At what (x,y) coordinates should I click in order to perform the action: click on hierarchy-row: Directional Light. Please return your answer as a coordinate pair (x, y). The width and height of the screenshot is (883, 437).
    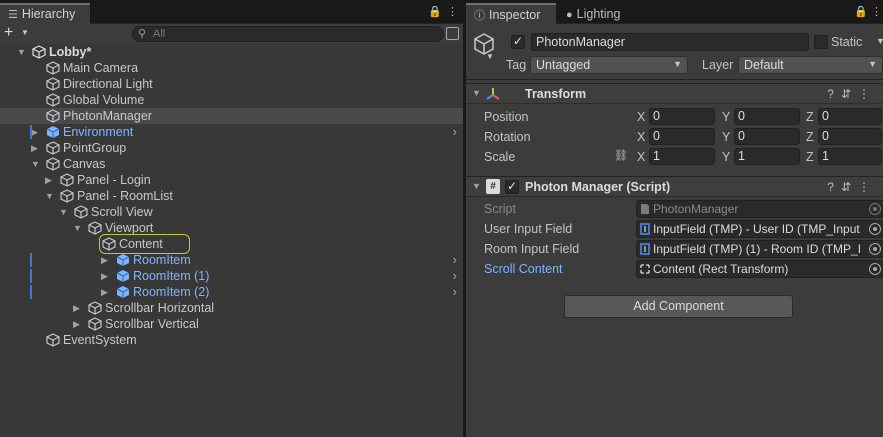
    Looking at the image, I should click on (231, 84).